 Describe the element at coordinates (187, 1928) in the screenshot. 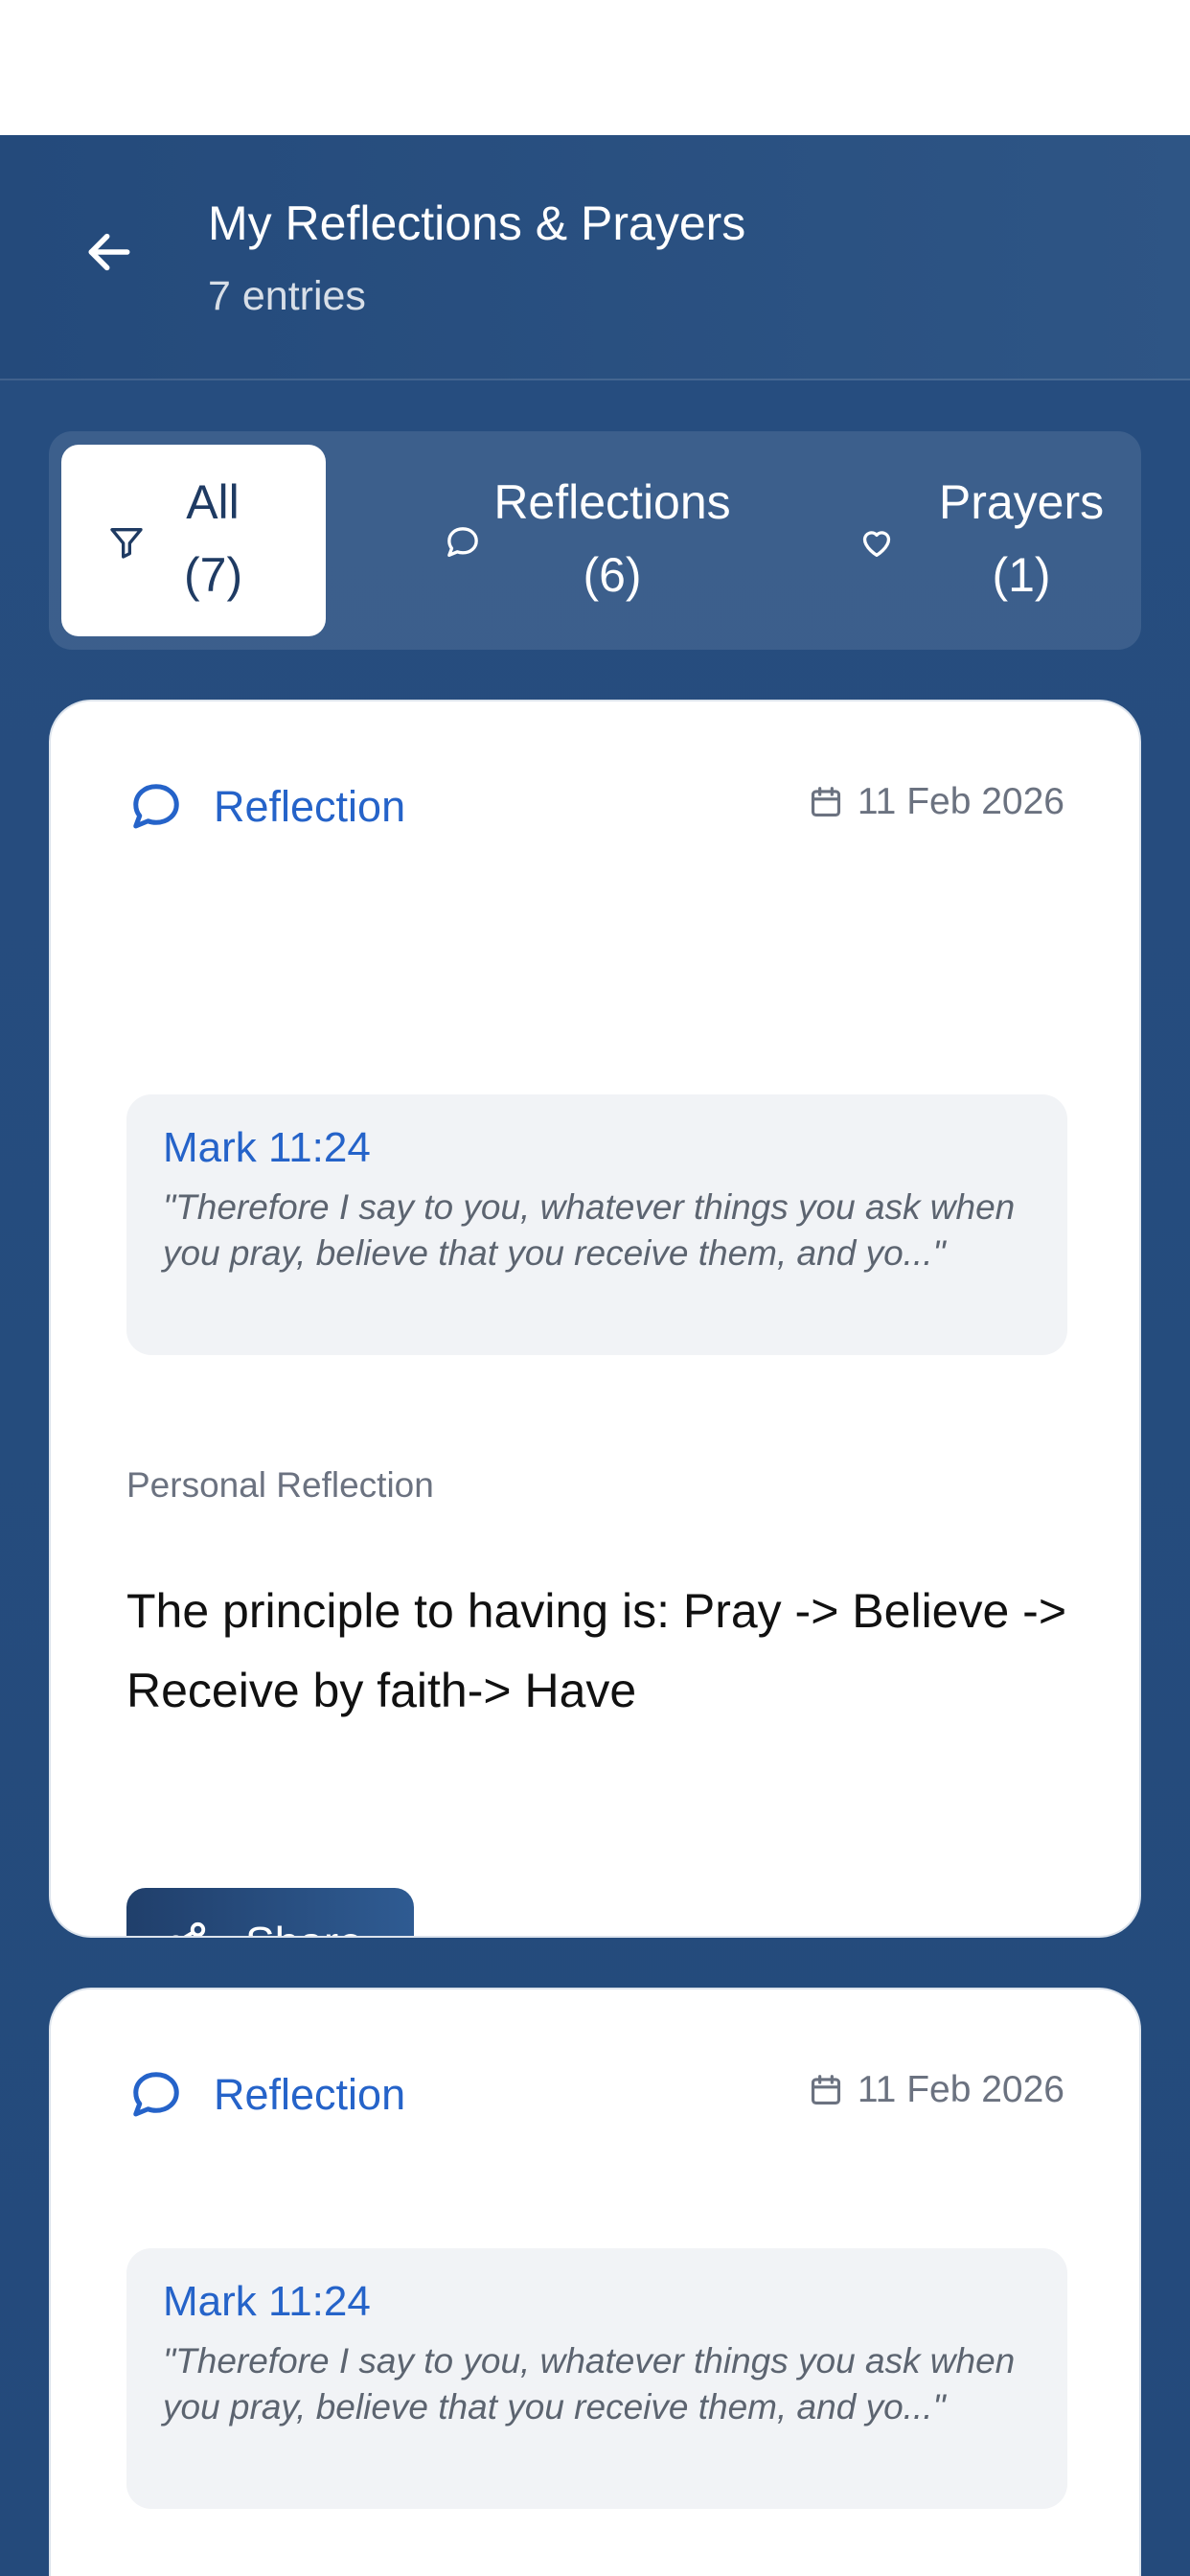

I see `share-icon` at that location.